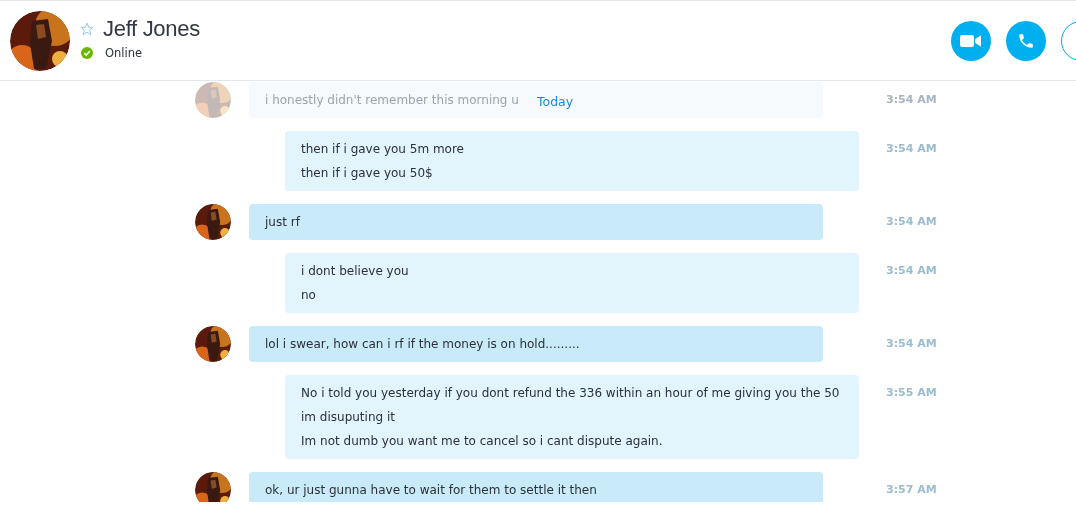  Describe the element at coordinates (282, 222) in the screenshot. I see `message-text: just rf` at that location.